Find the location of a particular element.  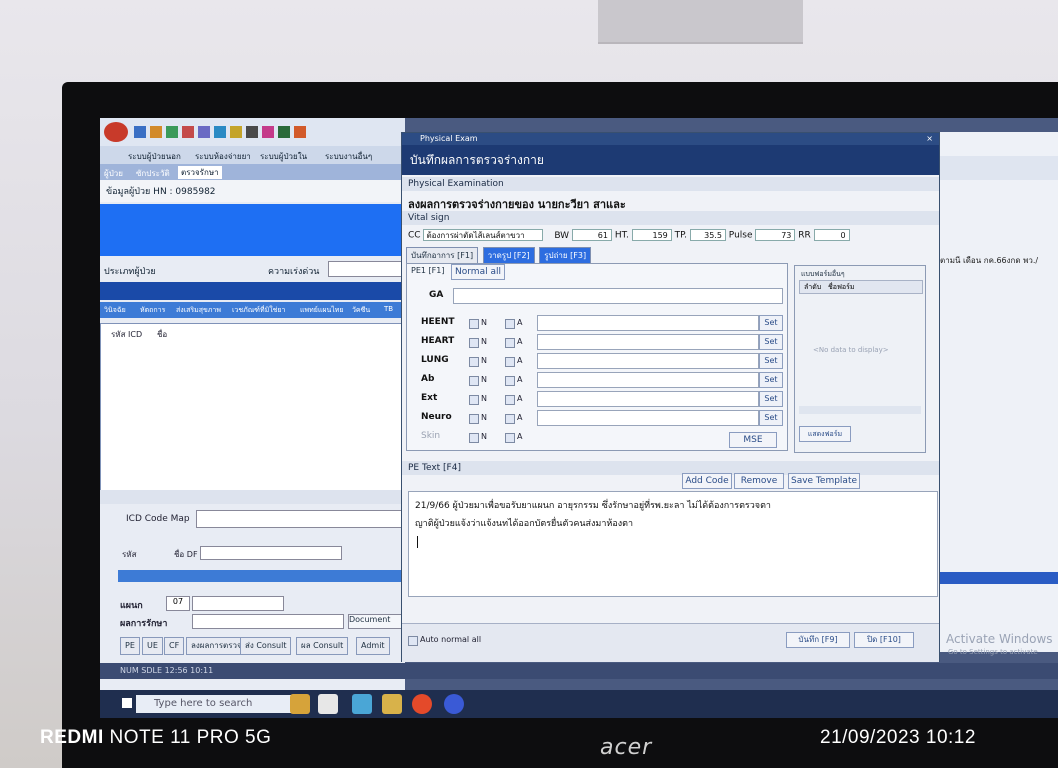

file-explorer-icon is located at coordinates (392, 704).